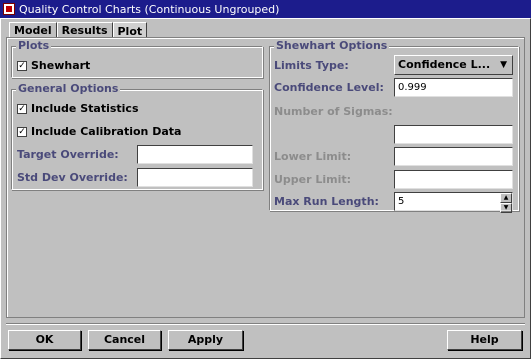 The image size is (531, 359). I want to click on upper-limit-input, so click(453, 179).